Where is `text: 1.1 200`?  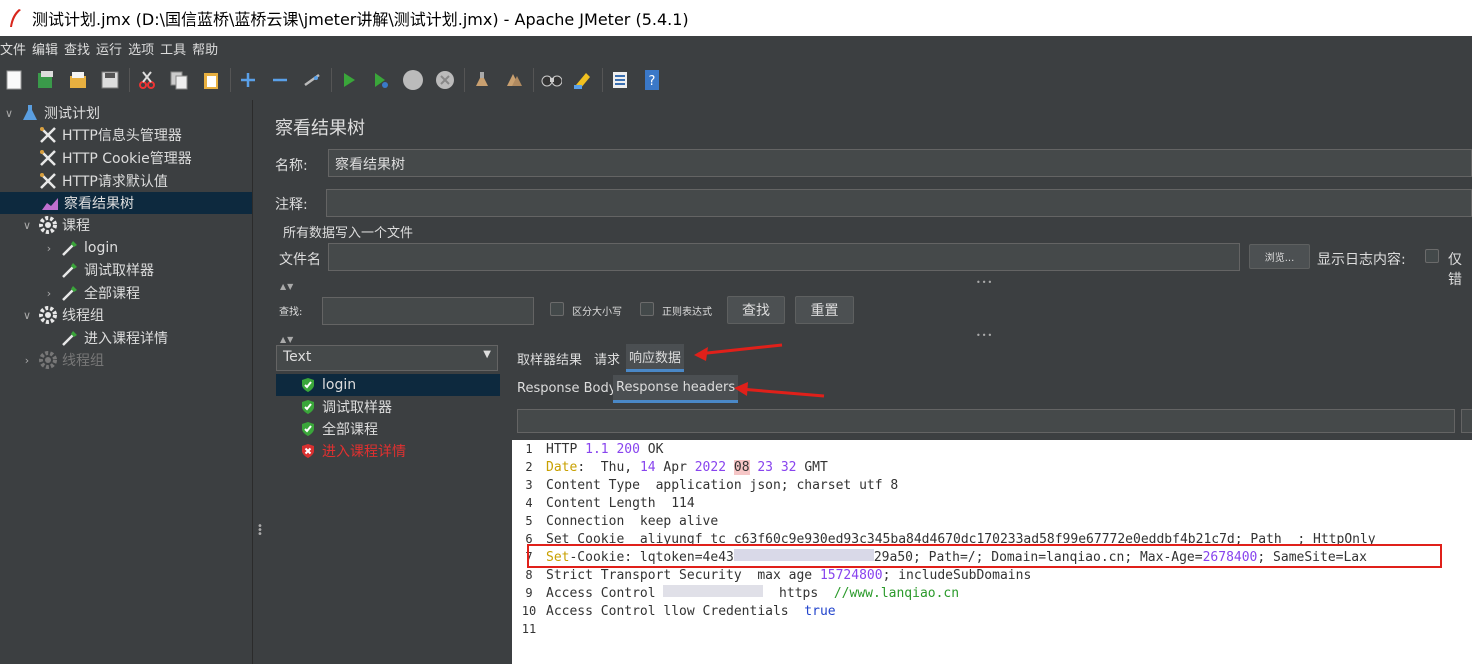 text: 1.1 200 is located at coordinates (612, 449).